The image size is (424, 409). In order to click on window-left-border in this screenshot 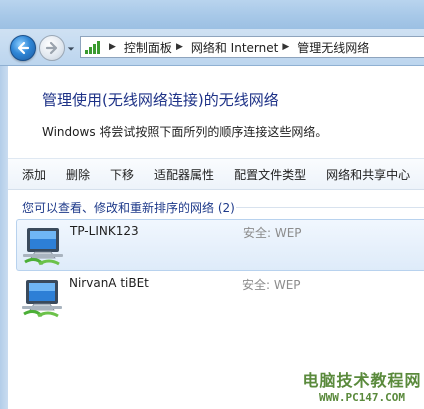, I will do `click(4, 237)`.